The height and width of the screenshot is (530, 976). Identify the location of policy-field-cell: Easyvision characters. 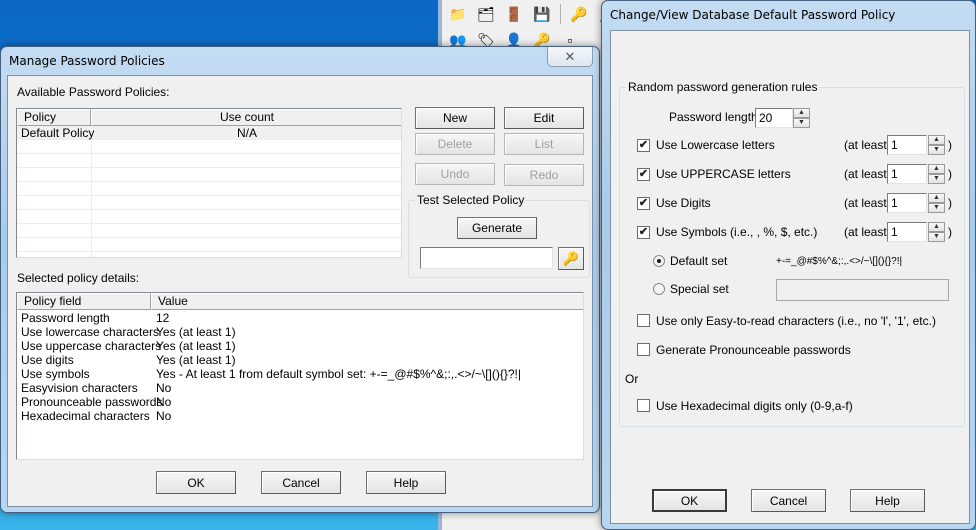
(79, 388).